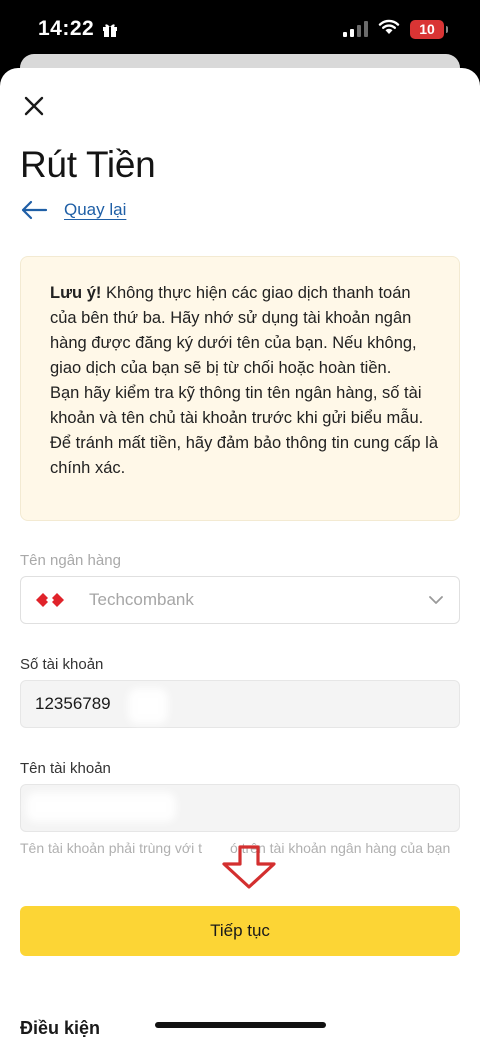 Image resolution: width=480 pixels, height=1039 pixels. What do you see at coordinates (70, 560) in the screenshot?
I see `bank-name-label: Tên ngân hàng` at bounding box center [70, 560].